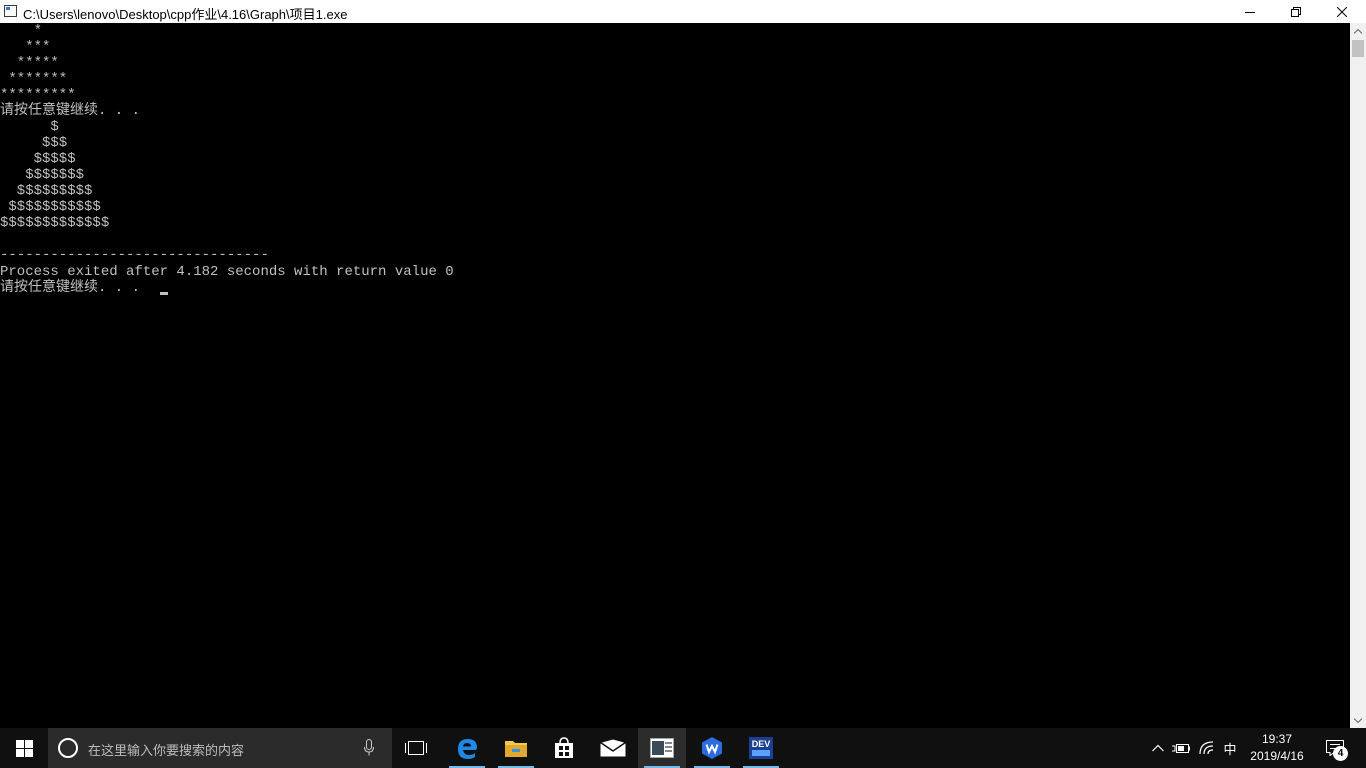  What do you see at coordinates (50, 207) in the screenshot?
I see `console-line: $$$$$$$$$$$` at bounding box center [50, 207].